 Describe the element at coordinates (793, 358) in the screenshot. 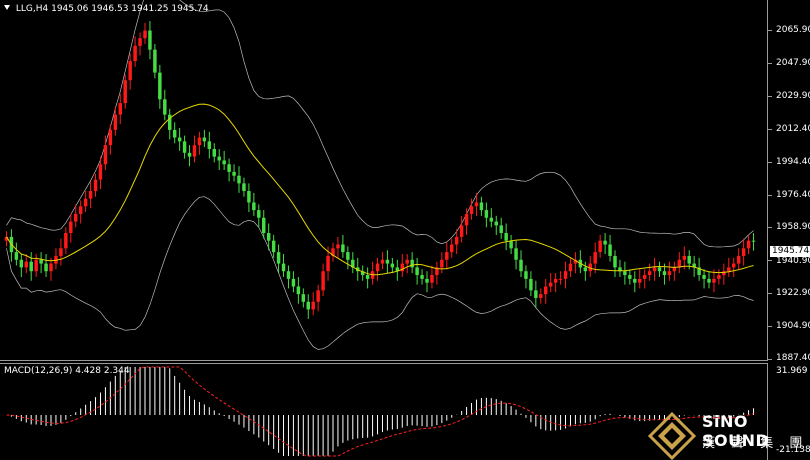

I see `price-tick: 1887.40` at that location.